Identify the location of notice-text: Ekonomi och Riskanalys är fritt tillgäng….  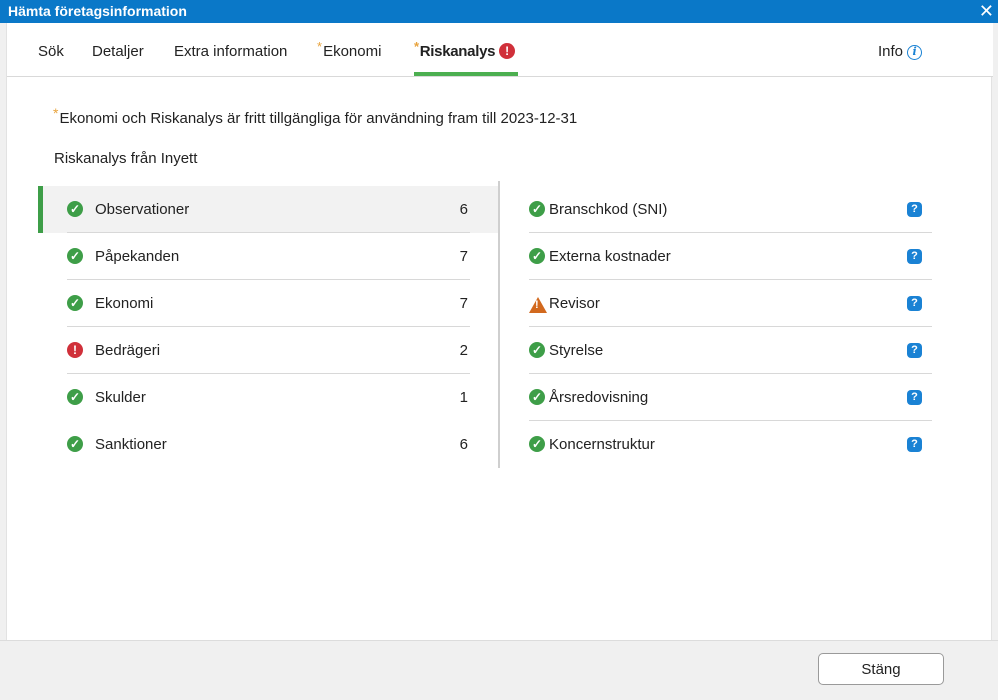
(318, 118).